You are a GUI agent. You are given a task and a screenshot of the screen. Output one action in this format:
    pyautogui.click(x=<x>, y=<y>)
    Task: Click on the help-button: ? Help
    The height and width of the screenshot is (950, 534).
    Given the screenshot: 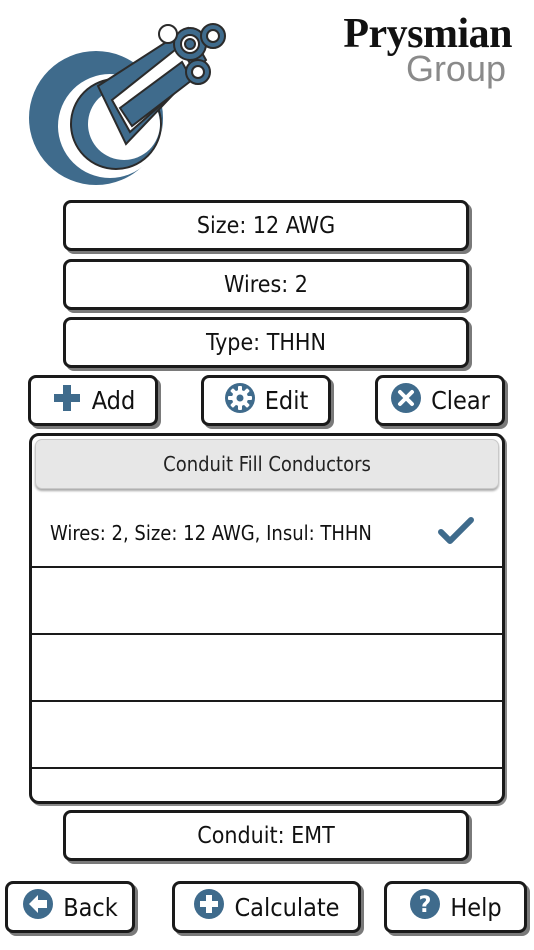 What is the action you would take?
    pyautogui.click(x=455, y=907)
    